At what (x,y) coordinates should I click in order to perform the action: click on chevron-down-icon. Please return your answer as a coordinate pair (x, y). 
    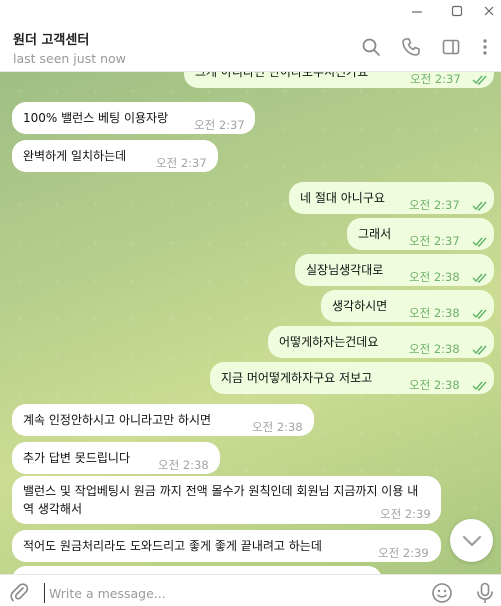
    Looking at the image, I should click on (471, 540).